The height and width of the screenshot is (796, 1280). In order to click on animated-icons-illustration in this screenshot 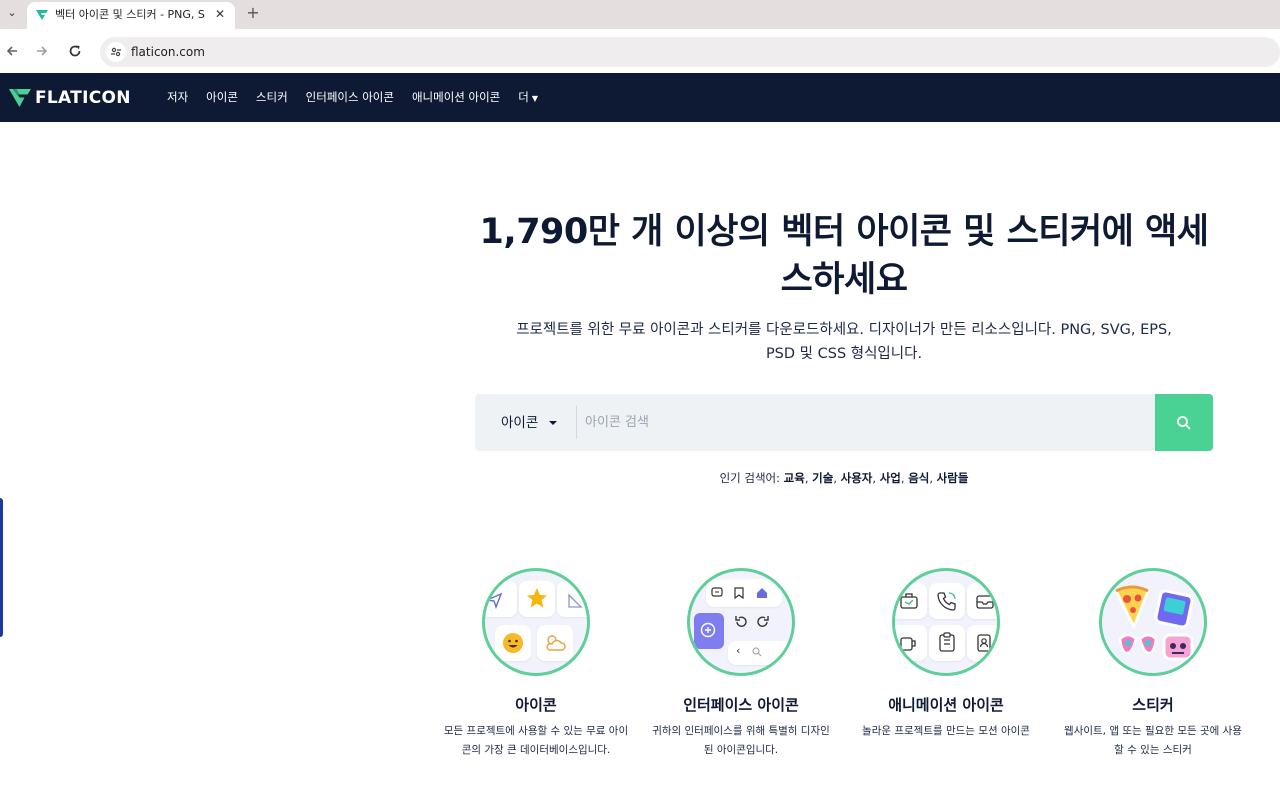, I will do `click(946, 622)`.